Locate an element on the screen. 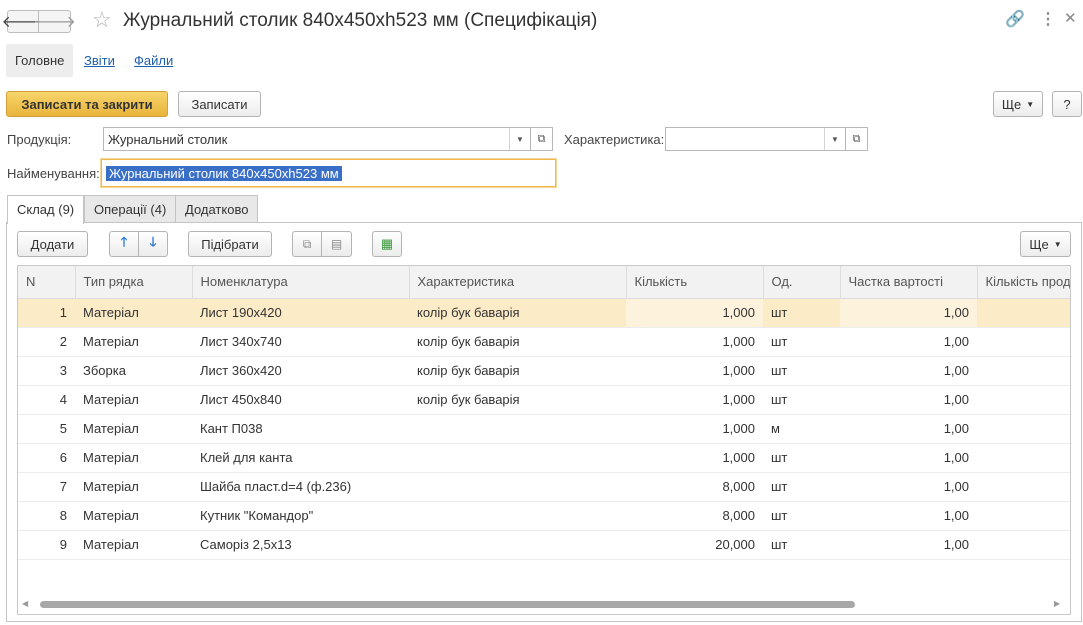 This screenshot has width=1083, height=625. scroll-right-icon: ▶ is located at coordinates (1057, 603).